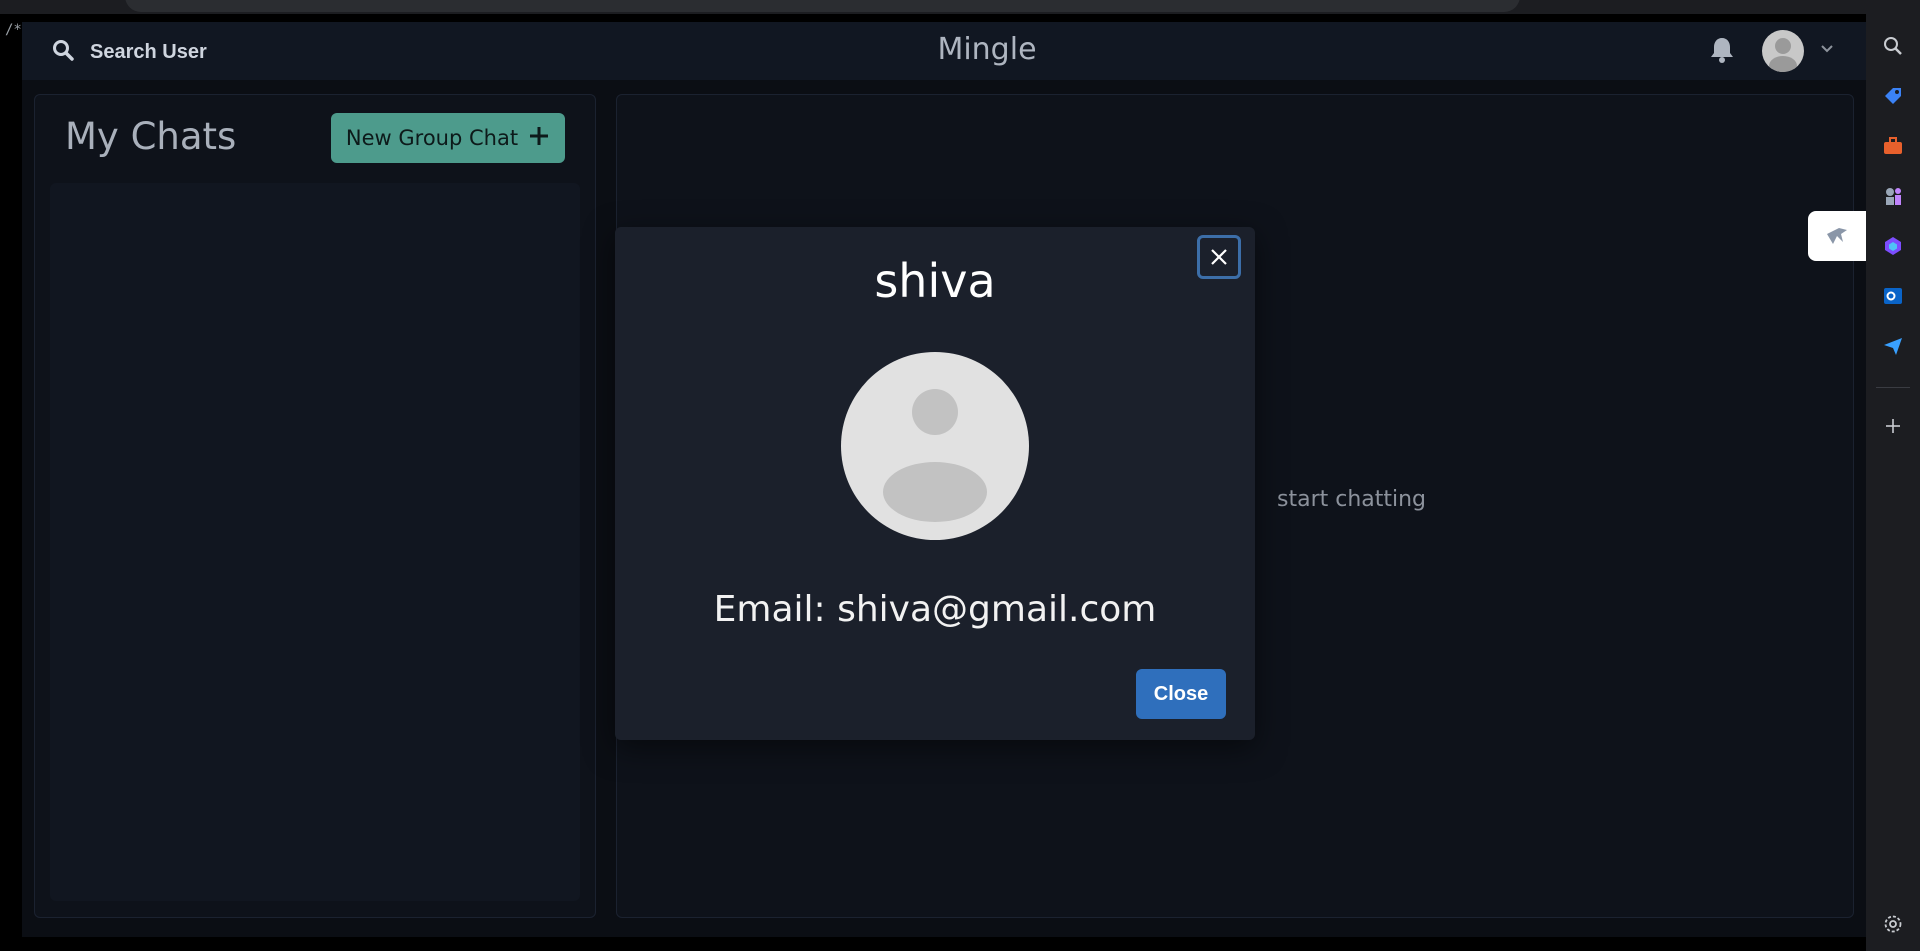 The width and height of the screenshot is (1920, 951). I want to click on settings-icon, so click(1893, 924).